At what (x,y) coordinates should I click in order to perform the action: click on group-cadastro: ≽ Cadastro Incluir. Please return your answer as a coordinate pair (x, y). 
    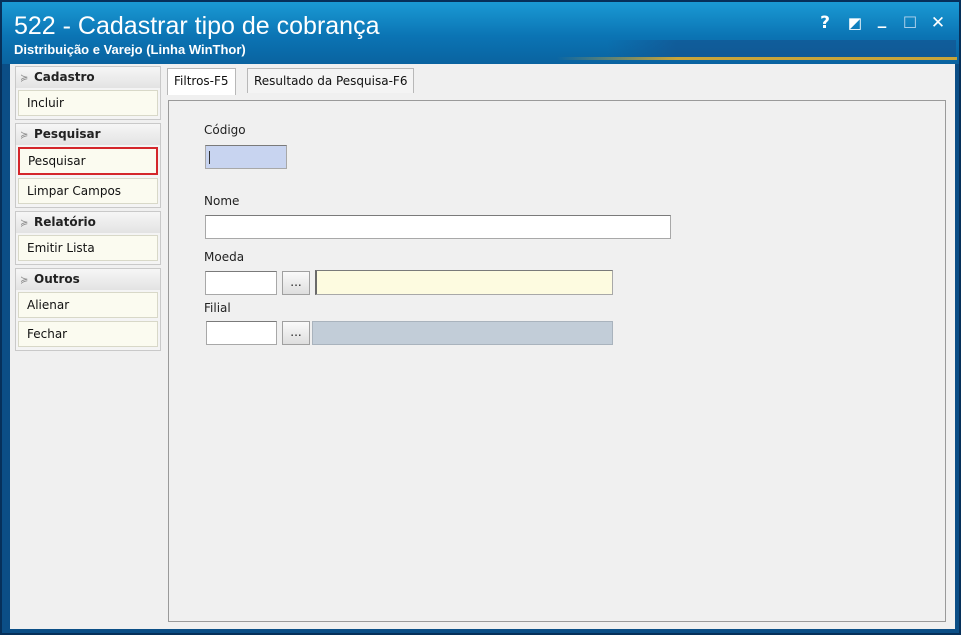
    Looking at the image, I should click on (88, 93).